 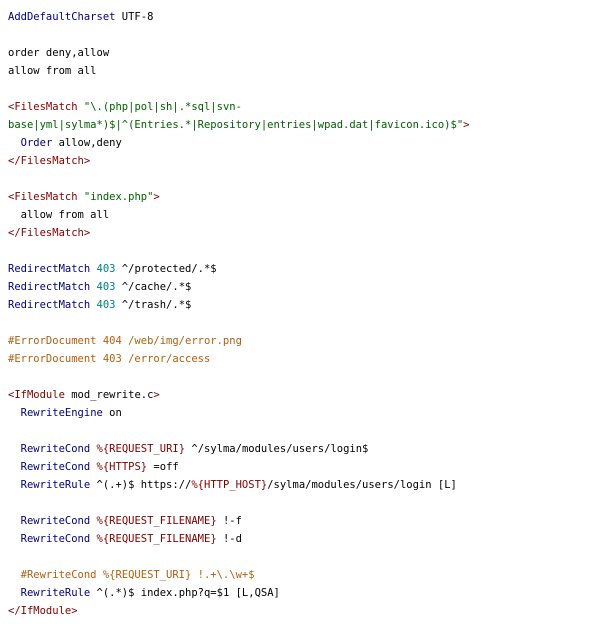 What do you see at coordinates (153, 287) in the screenshot?
I see `code-token: ^/cache/.*$` at bounding box center [153, 287].